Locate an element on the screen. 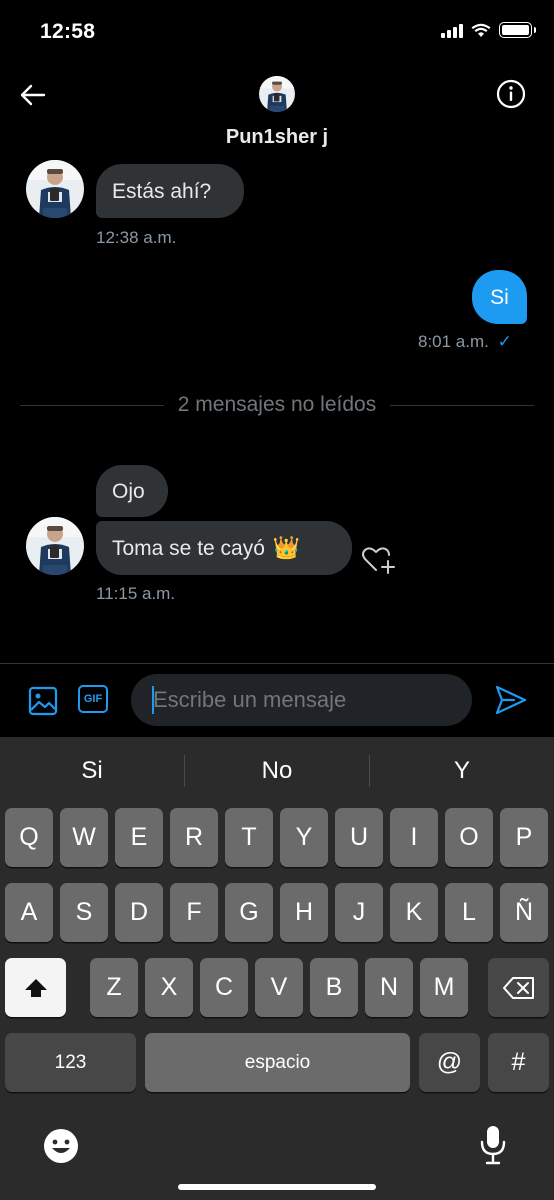  key-j: J is located at coordinates (359, 912).